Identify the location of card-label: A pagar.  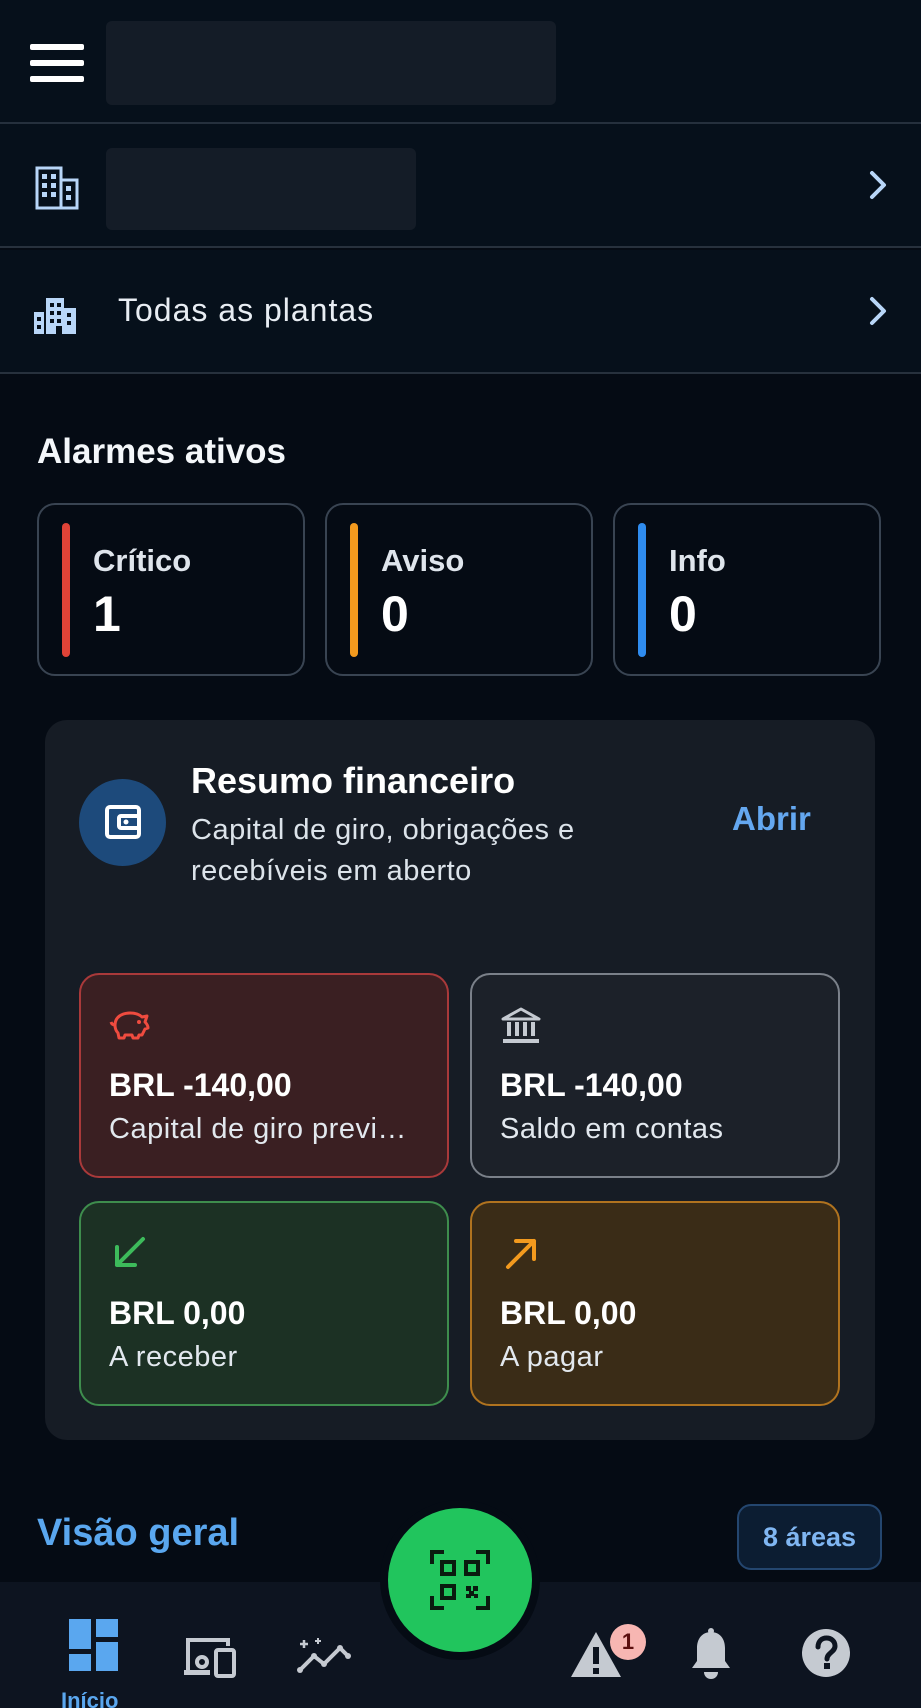
(552, 1357).